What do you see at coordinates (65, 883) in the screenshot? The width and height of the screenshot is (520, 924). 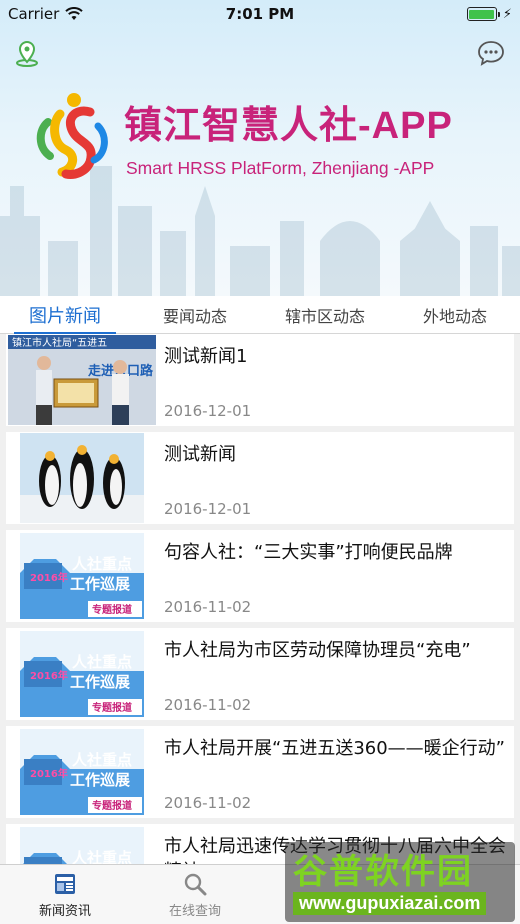 I see `news-icon` at bounding box center [65, 883].